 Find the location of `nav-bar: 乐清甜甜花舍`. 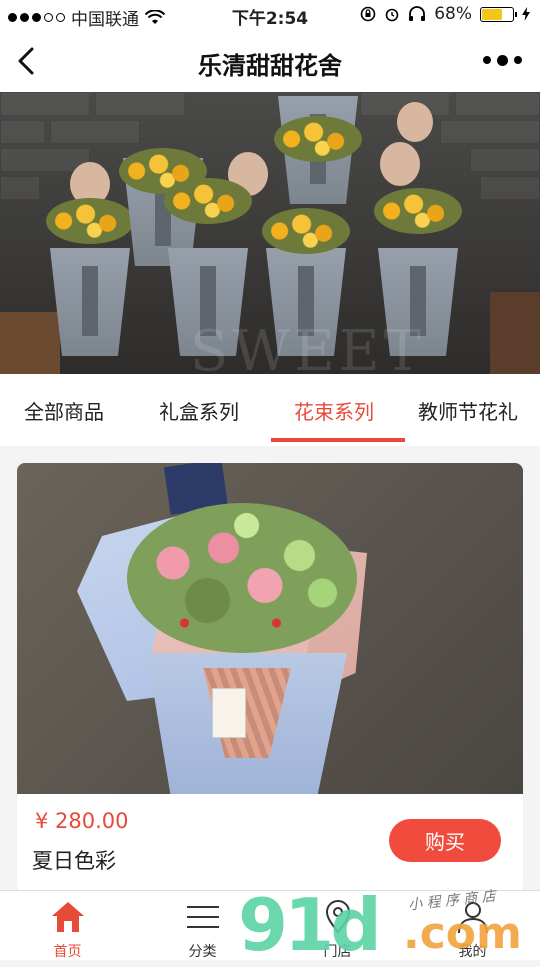

nav-bar: 乐清甜甜花舍 is located at coordinates (270, 61).